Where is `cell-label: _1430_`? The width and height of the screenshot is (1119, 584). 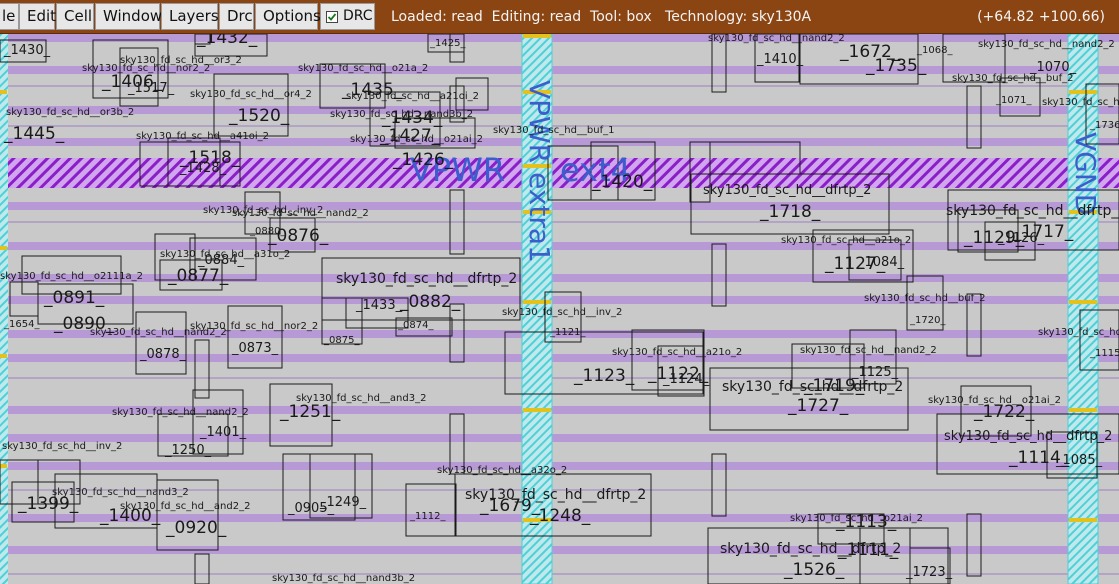 cell-label: _1430_ is located at coordinates (27, 50).